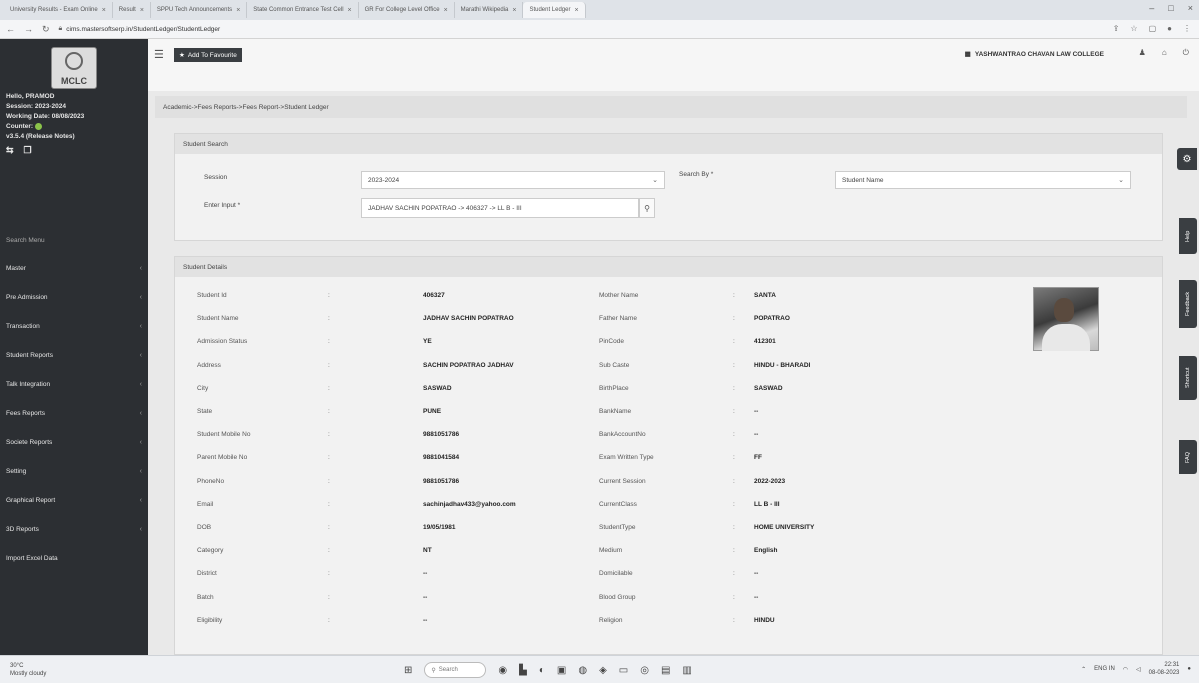 The height and width of the screenshot is (683, 1199). What do you see at coordinates (159, 54) in the screenshot?
I see `hamburger-icon: ☰` at bounding box center [159, 54].